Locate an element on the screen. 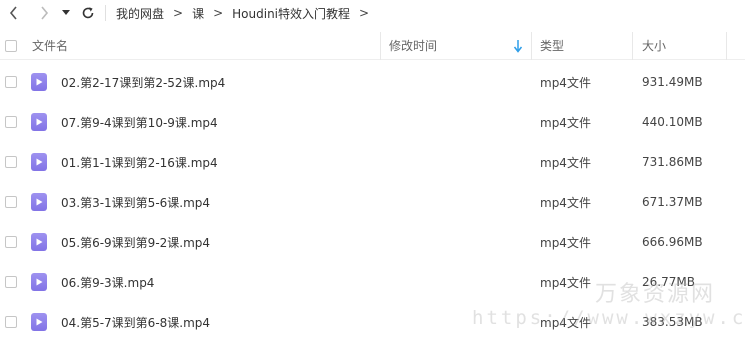 This screenshot has height=349, width=745. file-row: 02.第2-17课到第2-52课.mp4 mp4文件 931.49MB is located at coordinates (372, 82).